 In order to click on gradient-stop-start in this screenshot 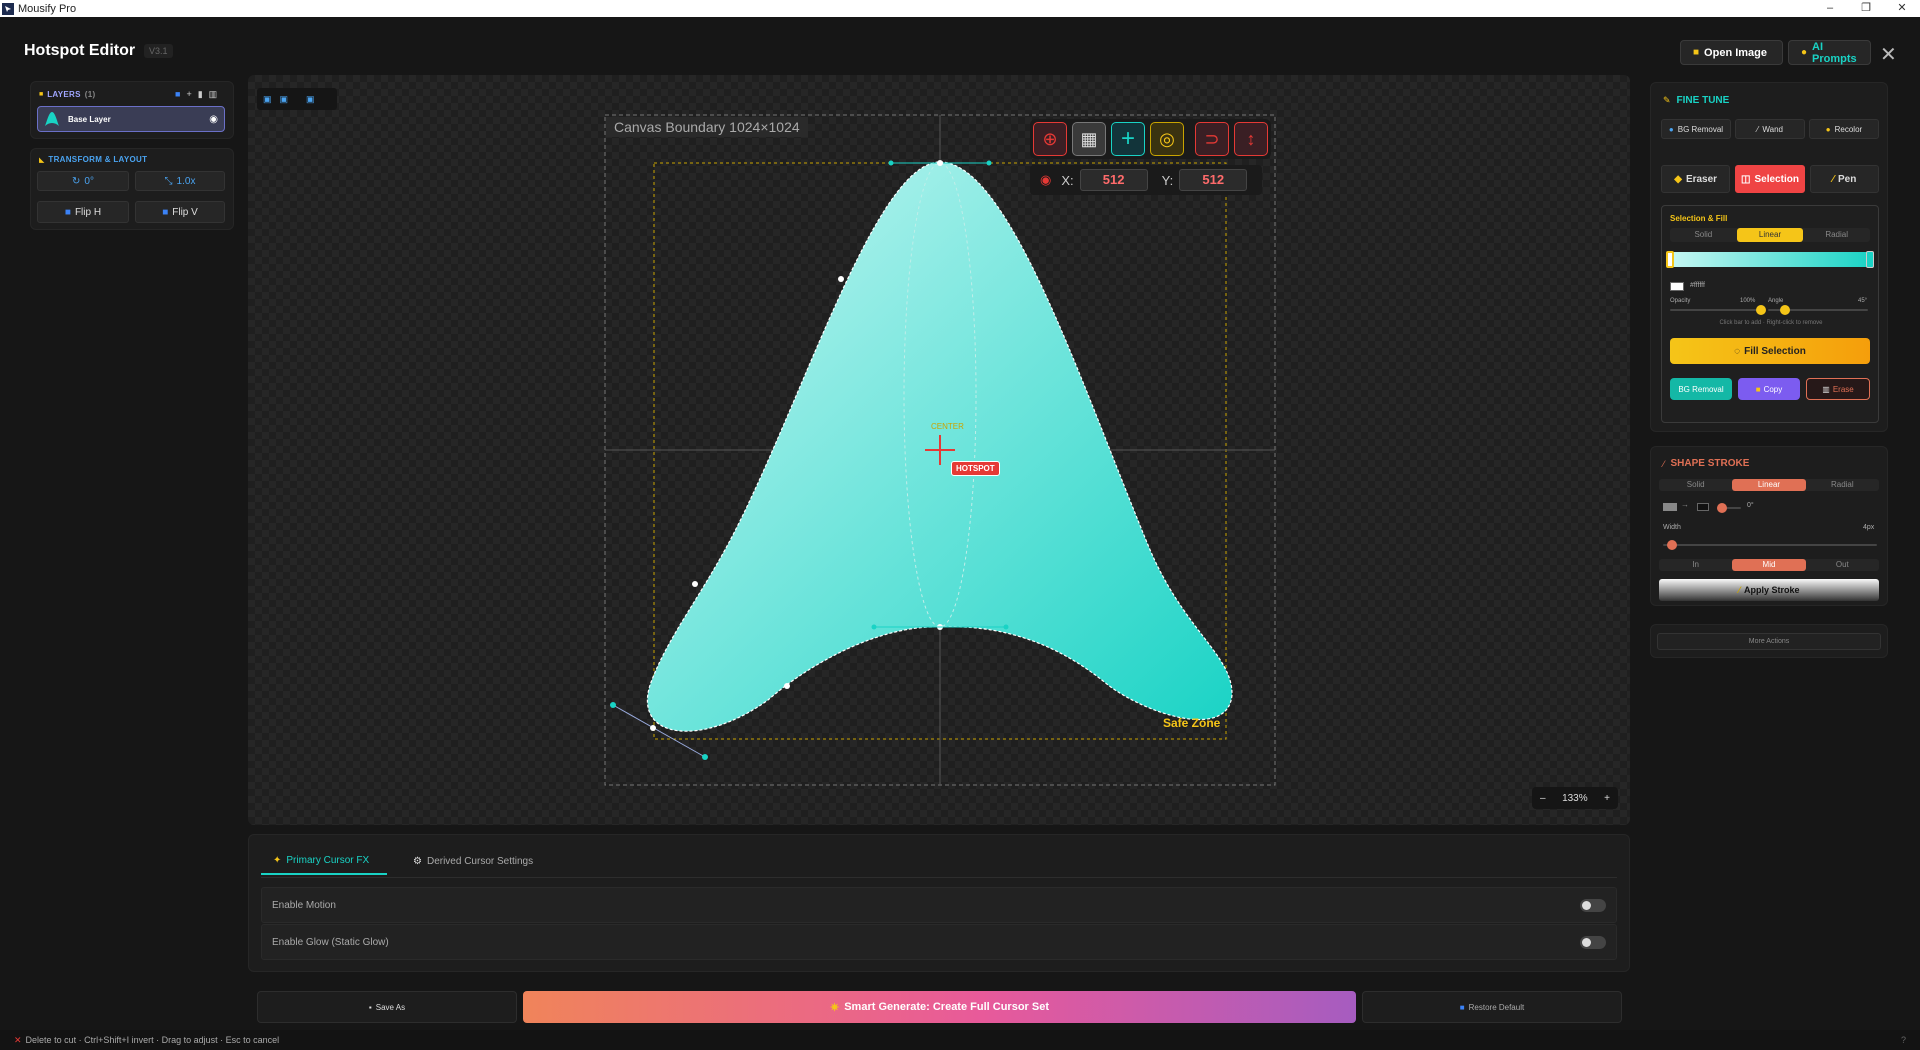, I will do `click(1670, 259)`.